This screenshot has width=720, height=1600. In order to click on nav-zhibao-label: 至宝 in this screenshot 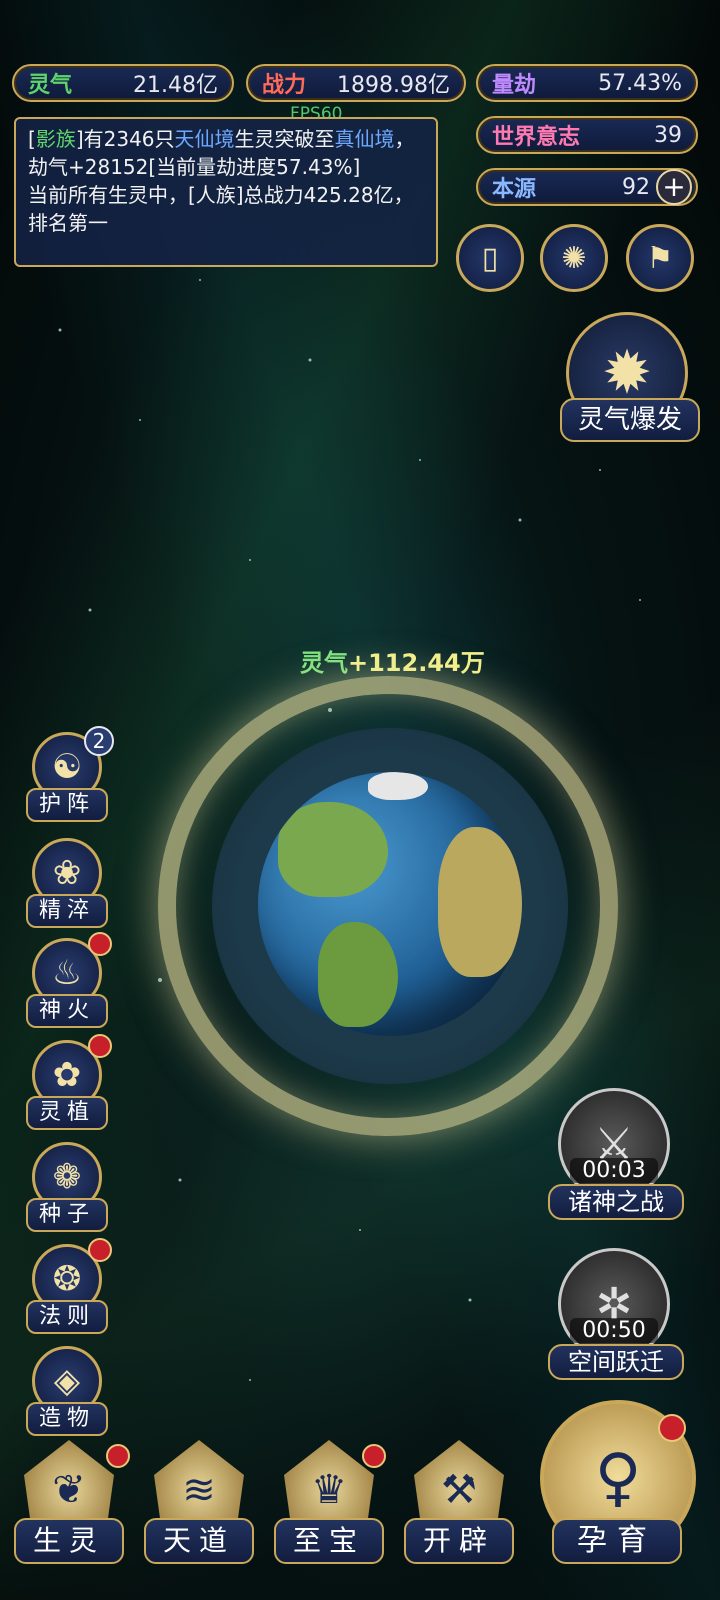, I will do `click(329, 1541)`.